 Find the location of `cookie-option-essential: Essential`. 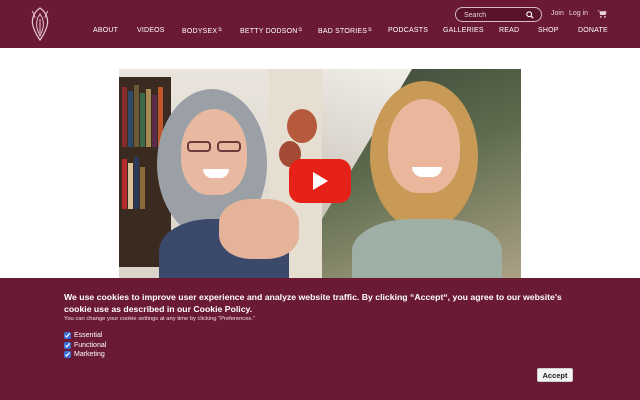

cookie-option-essential: Essential is located at coordinates (83, 335).